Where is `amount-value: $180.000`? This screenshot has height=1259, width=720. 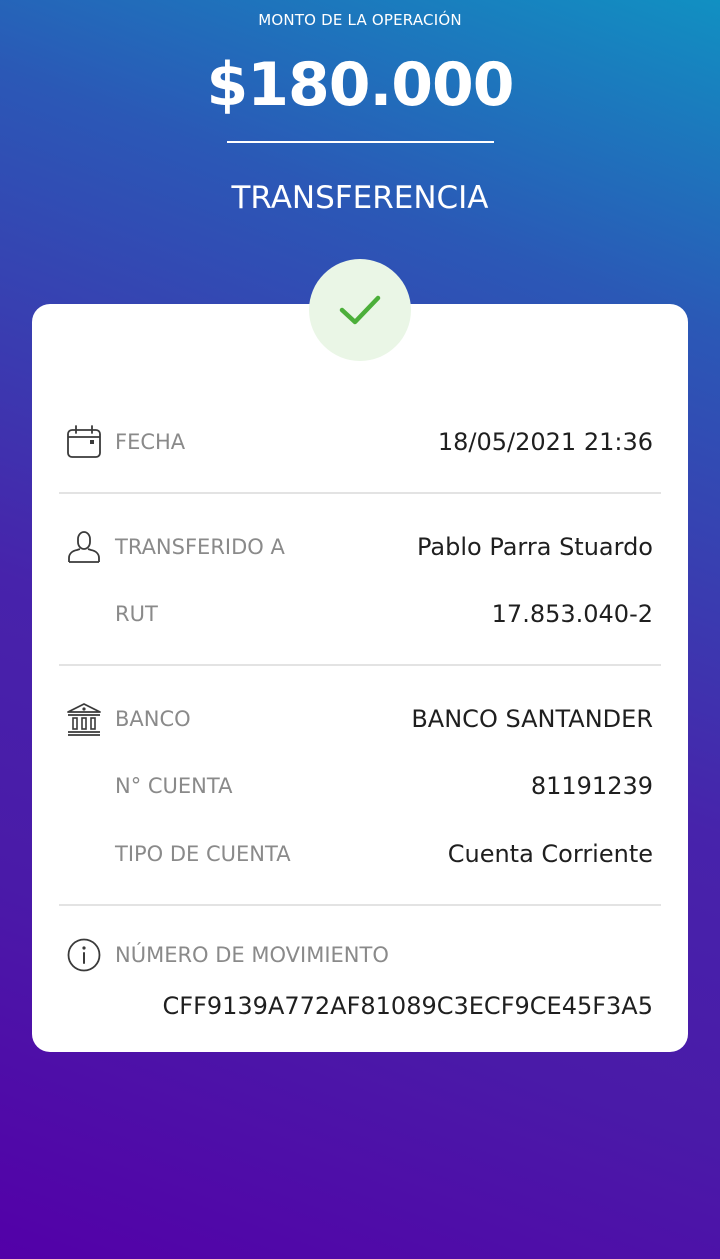
amount-value: $180.000 is located at coordinates (360, 85).